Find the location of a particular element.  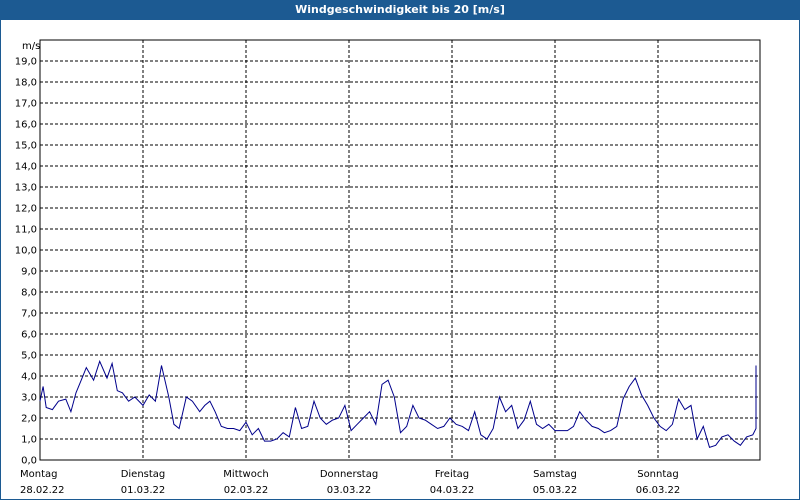

y-tick-label: 18,0 is located at coordinates (26, 83).